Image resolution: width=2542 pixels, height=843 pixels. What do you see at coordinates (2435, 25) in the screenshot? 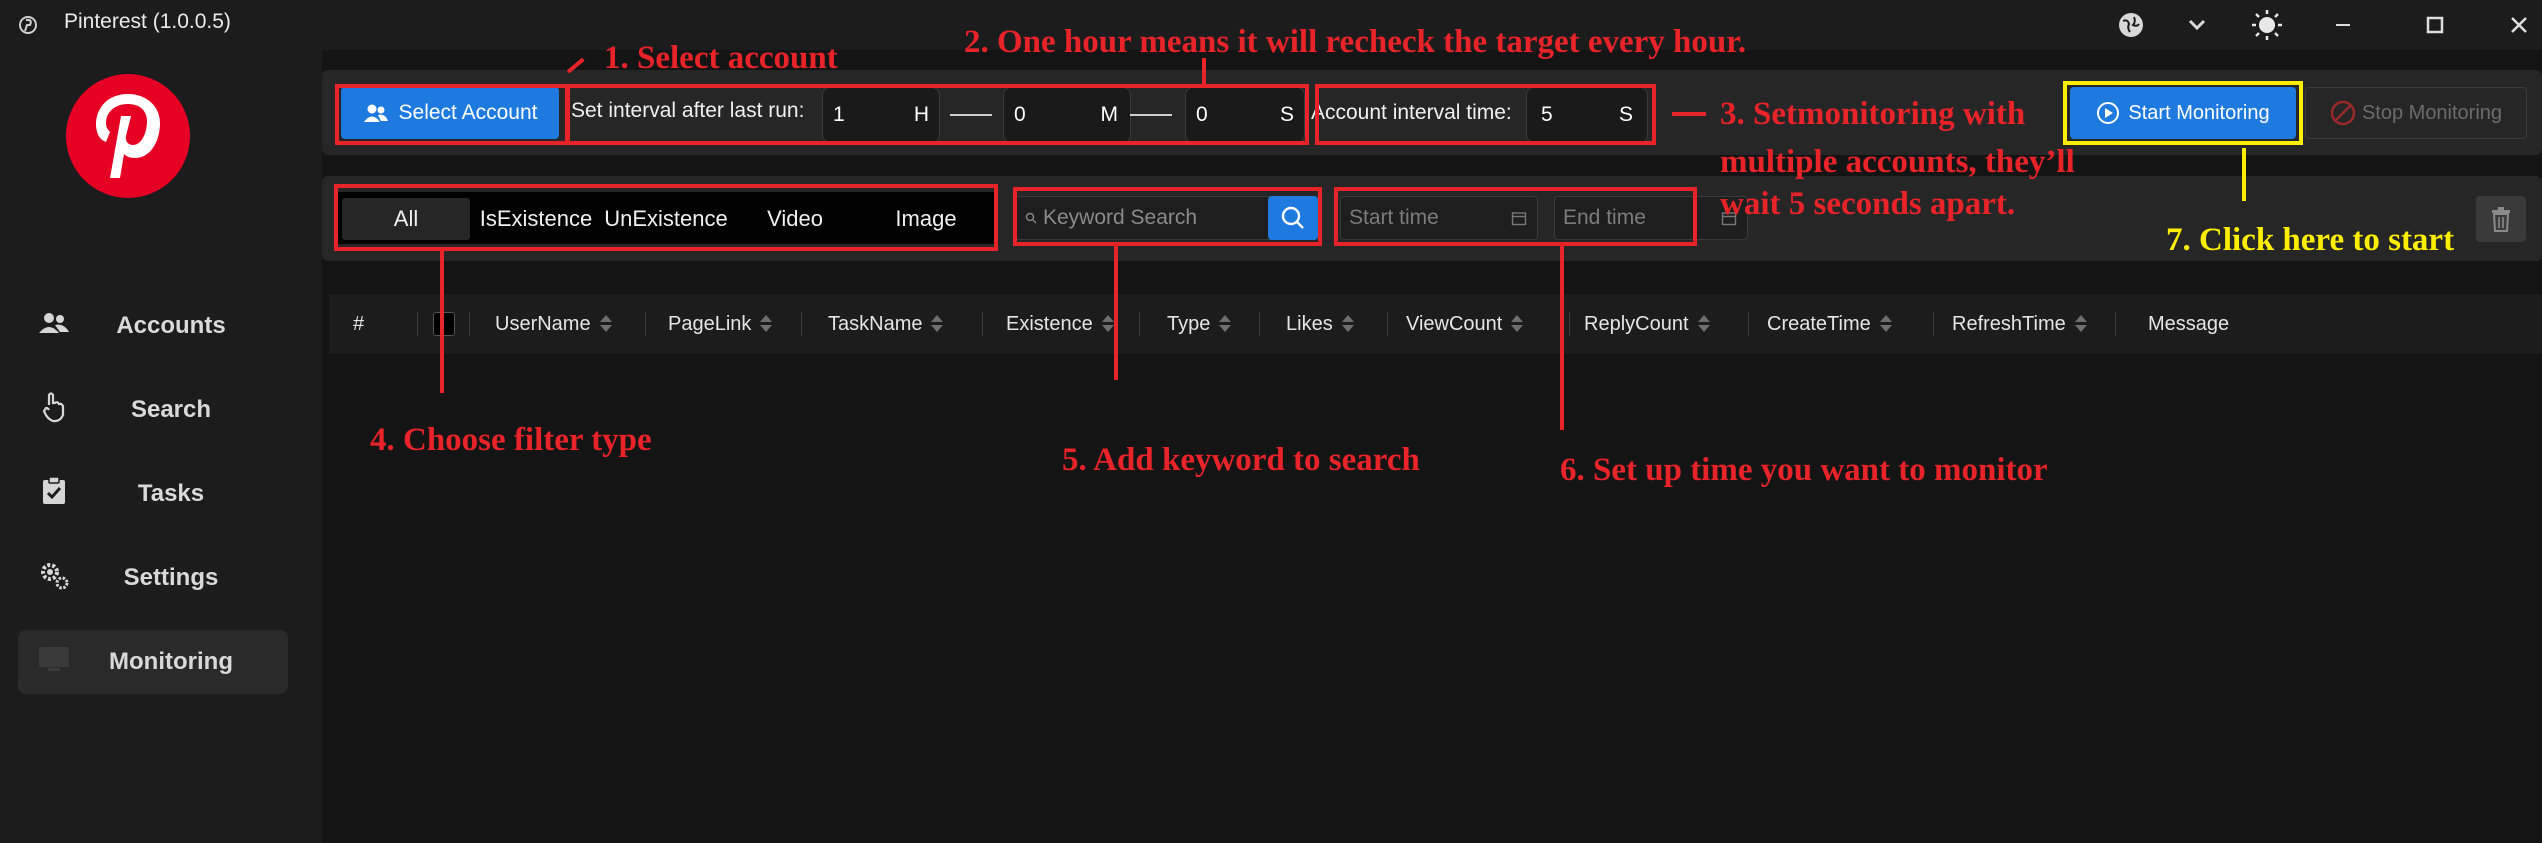
I see `maximize-icon` at bounding box center [2435, 25].